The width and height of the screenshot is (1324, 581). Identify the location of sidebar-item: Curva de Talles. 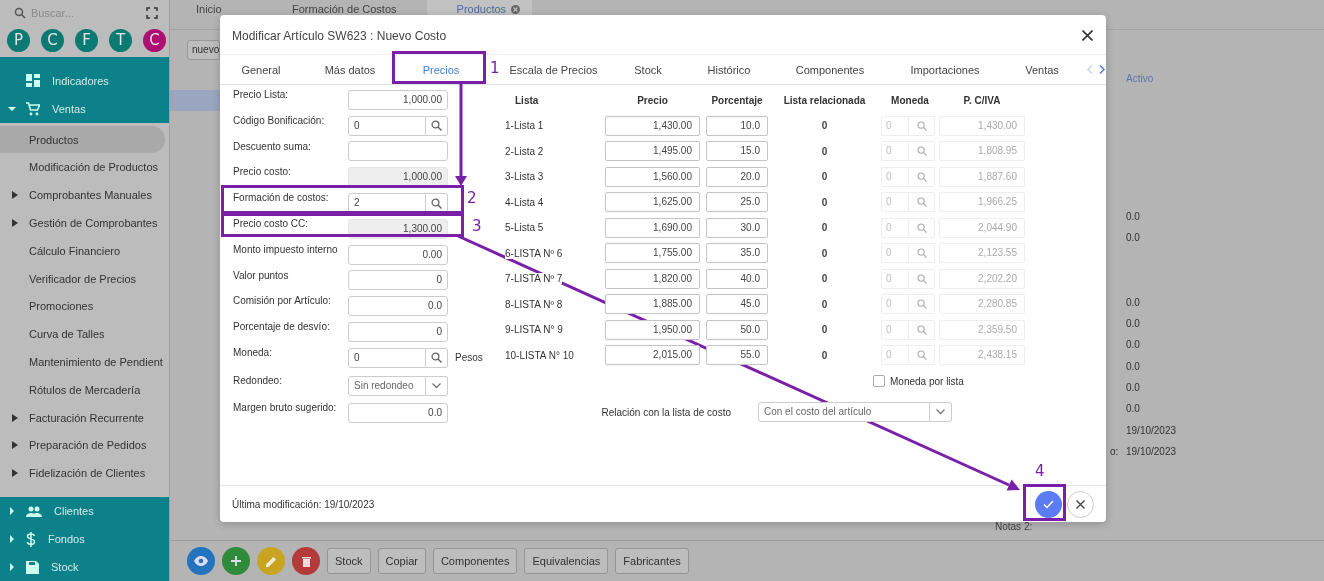
(82, 334).